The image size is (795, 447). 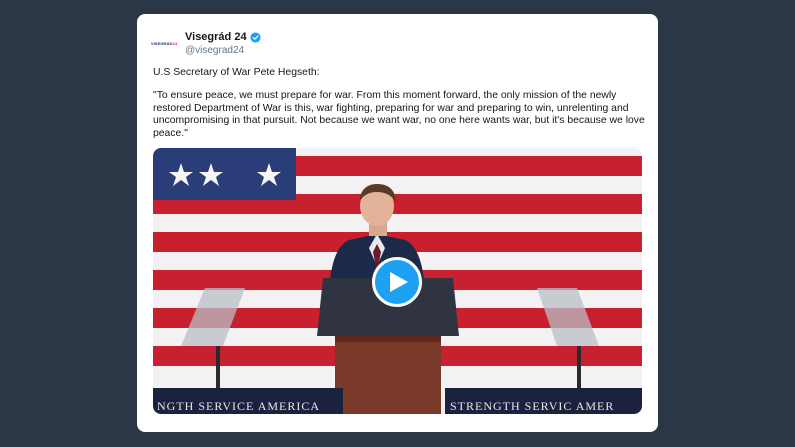 I want to click on play-button, so click(x=397, y=282).